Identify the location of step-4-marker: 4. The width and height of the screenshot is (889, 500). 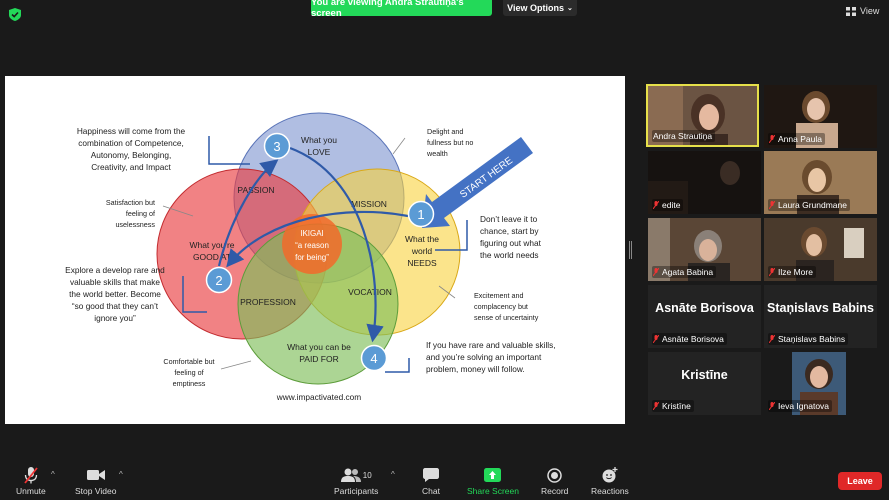
(374, 358).